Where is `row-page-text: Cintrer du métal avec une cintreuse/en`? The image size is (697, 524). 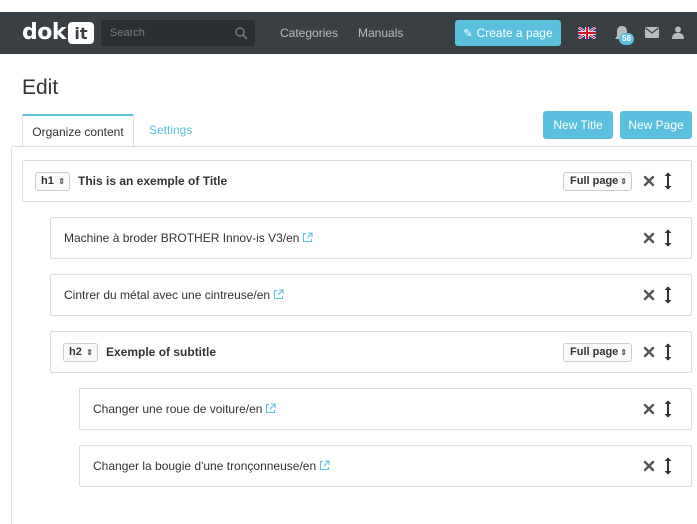 row-page-text: Cintrer du métal avec une cintreuse/en is located at coordinates (174, 295).